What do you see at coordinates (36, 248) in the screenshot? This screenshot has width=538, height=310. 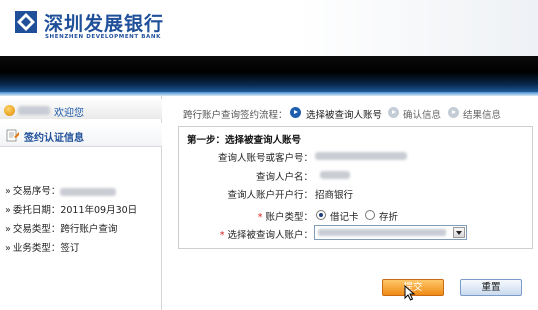 I see `info-business-type-label: 业务类型：` at bounding box center [36, 248].